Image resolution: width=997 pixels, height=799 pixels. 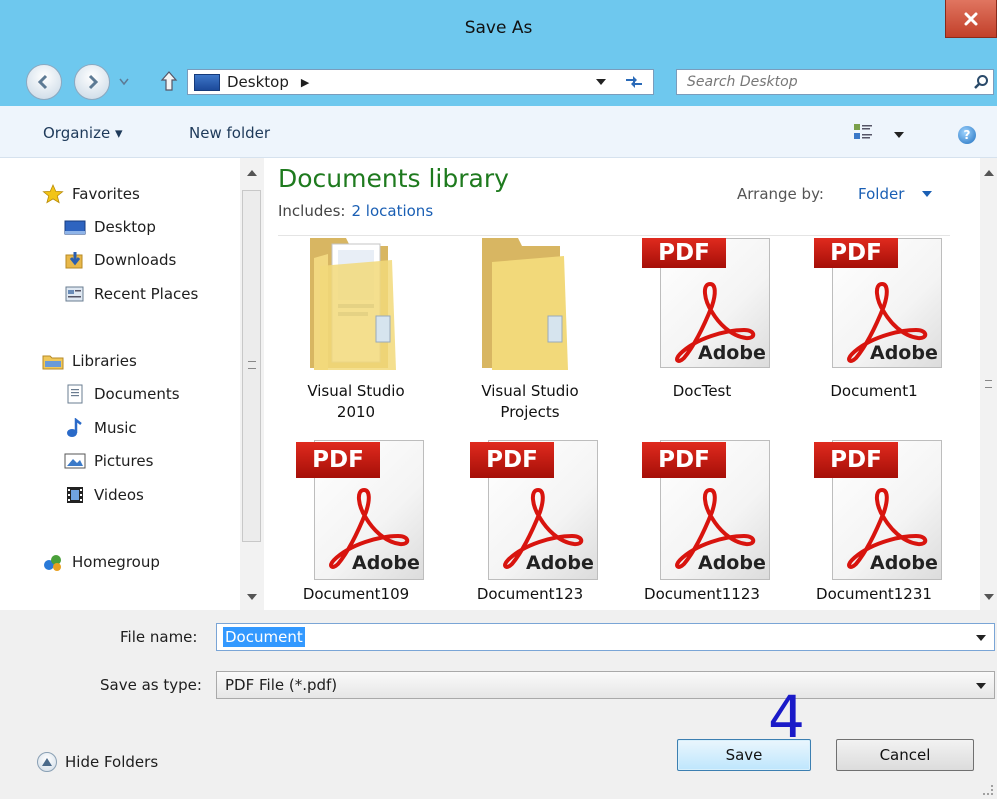 I want to click on music-note-icon, so click(x=74, y=427).